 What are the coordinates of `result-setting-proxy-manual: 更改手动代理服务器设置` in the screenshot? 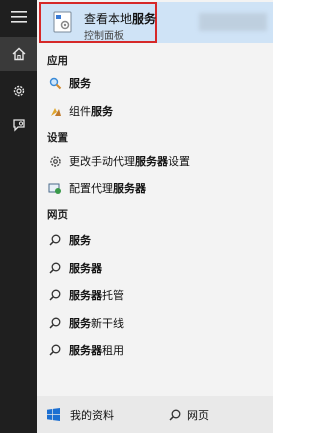 It's located at (155, 161).